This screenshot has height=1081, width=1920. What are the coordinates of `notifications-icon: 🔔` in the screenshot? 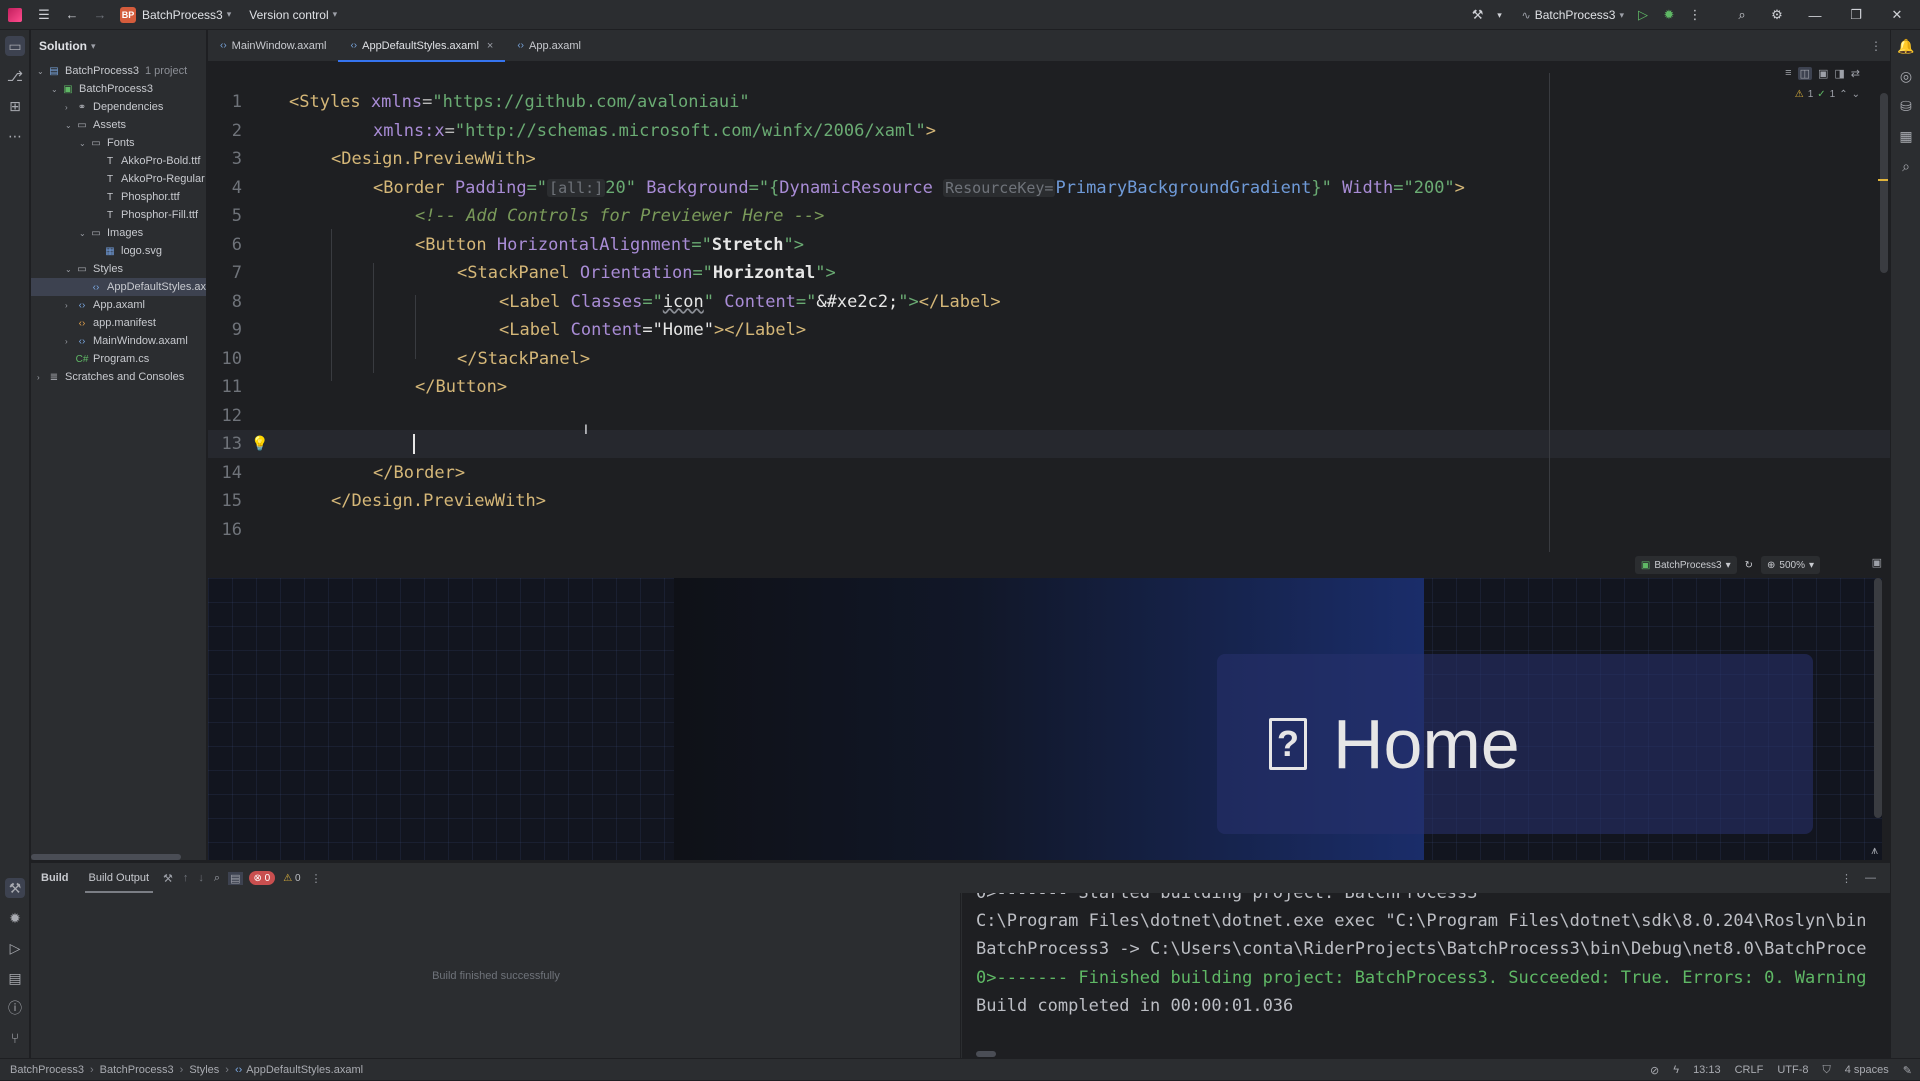 It's located at (1906, 46).